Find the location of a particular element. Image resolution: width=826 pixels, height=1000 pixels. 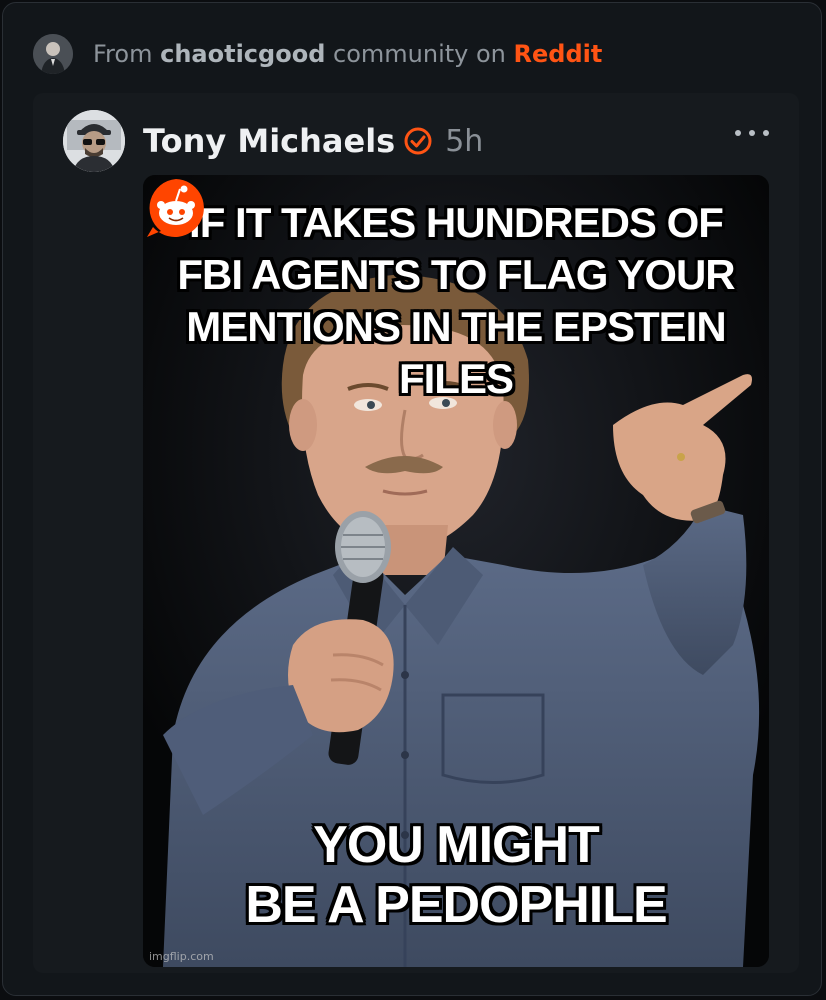

meme-bottom-caption: YOU MIGHT BE A PEDOPHILE is located at coordinates (456, 875).